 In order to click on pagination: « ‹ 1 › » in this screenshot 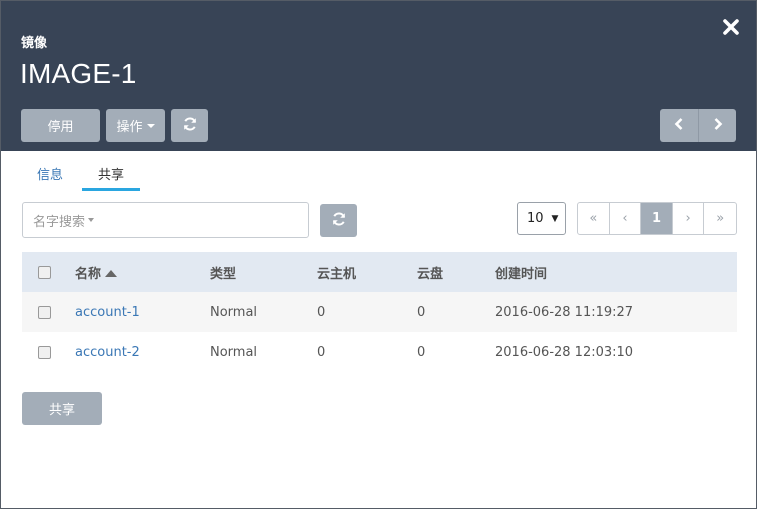, I will do `click(657, 218)`.